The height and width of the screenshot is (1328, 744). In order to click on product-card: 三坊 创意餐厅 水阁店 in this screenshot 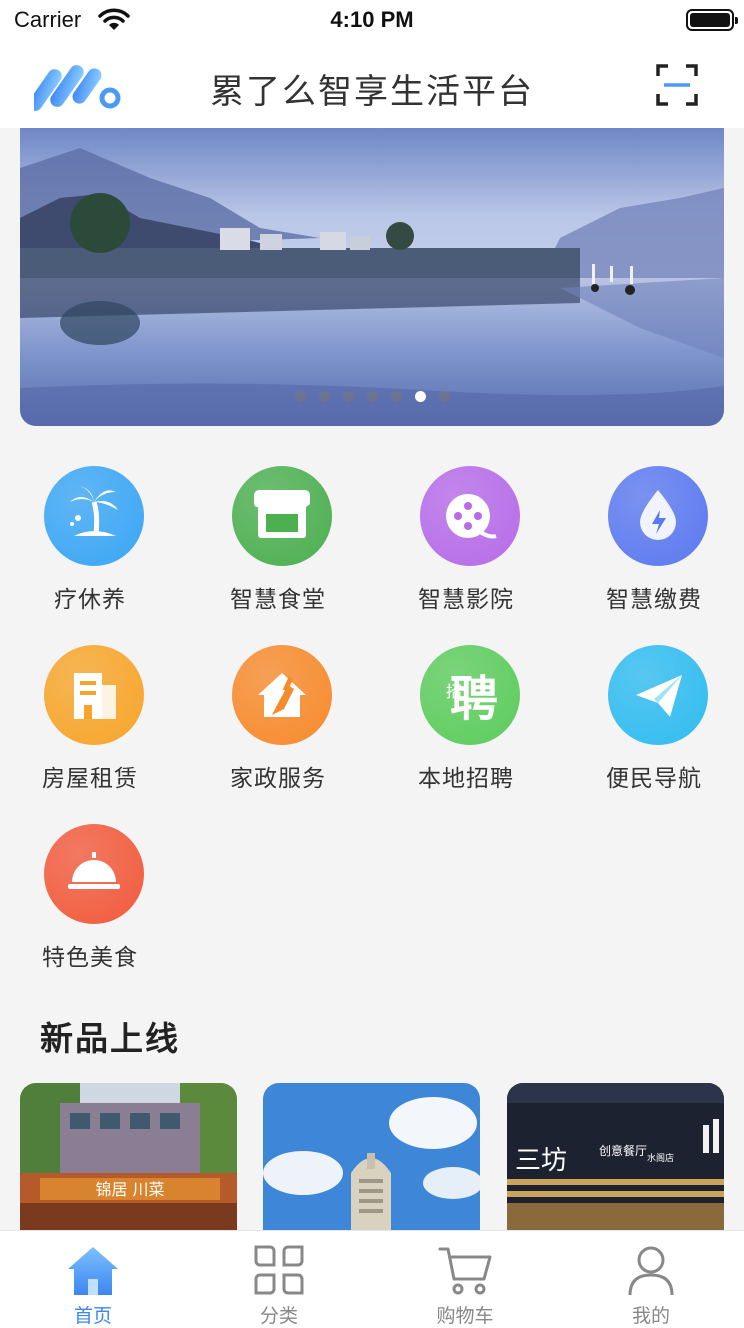, I will do `click(615, 1158)`.